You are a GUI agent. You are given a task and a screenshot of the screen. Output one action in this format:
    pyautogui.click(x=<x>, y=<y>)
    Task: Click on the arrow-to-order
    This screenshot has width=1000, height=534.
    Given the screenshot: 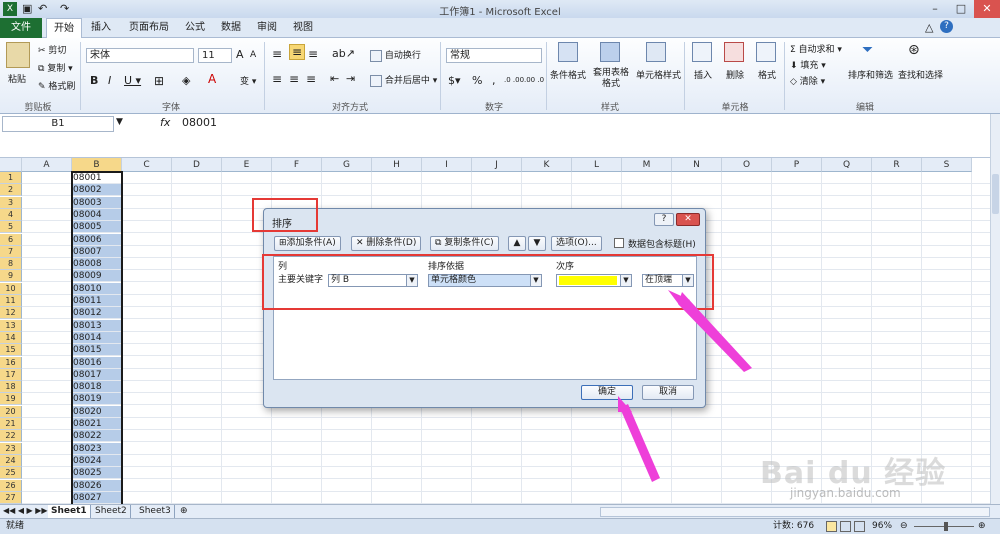 What is the action you would take?
    pyautogui.click(x=715, y=332)
    